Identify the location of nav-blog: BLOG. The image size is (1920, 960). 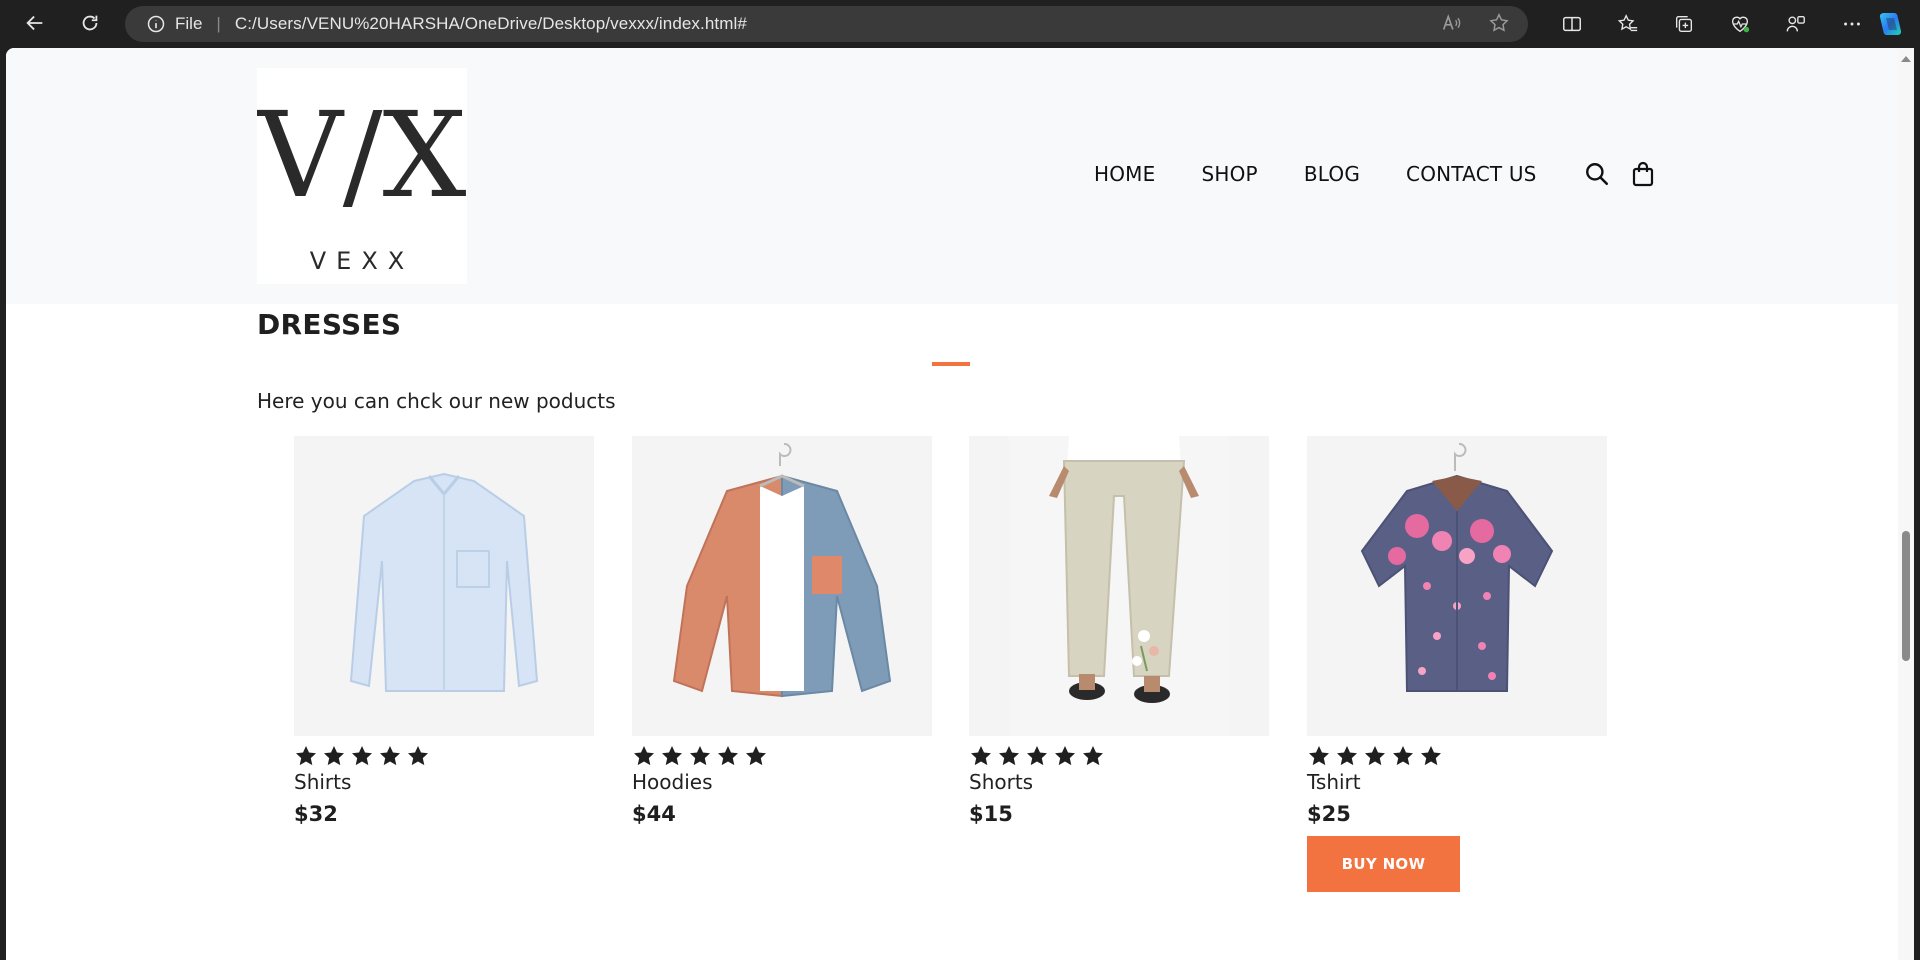
(1332, 174).